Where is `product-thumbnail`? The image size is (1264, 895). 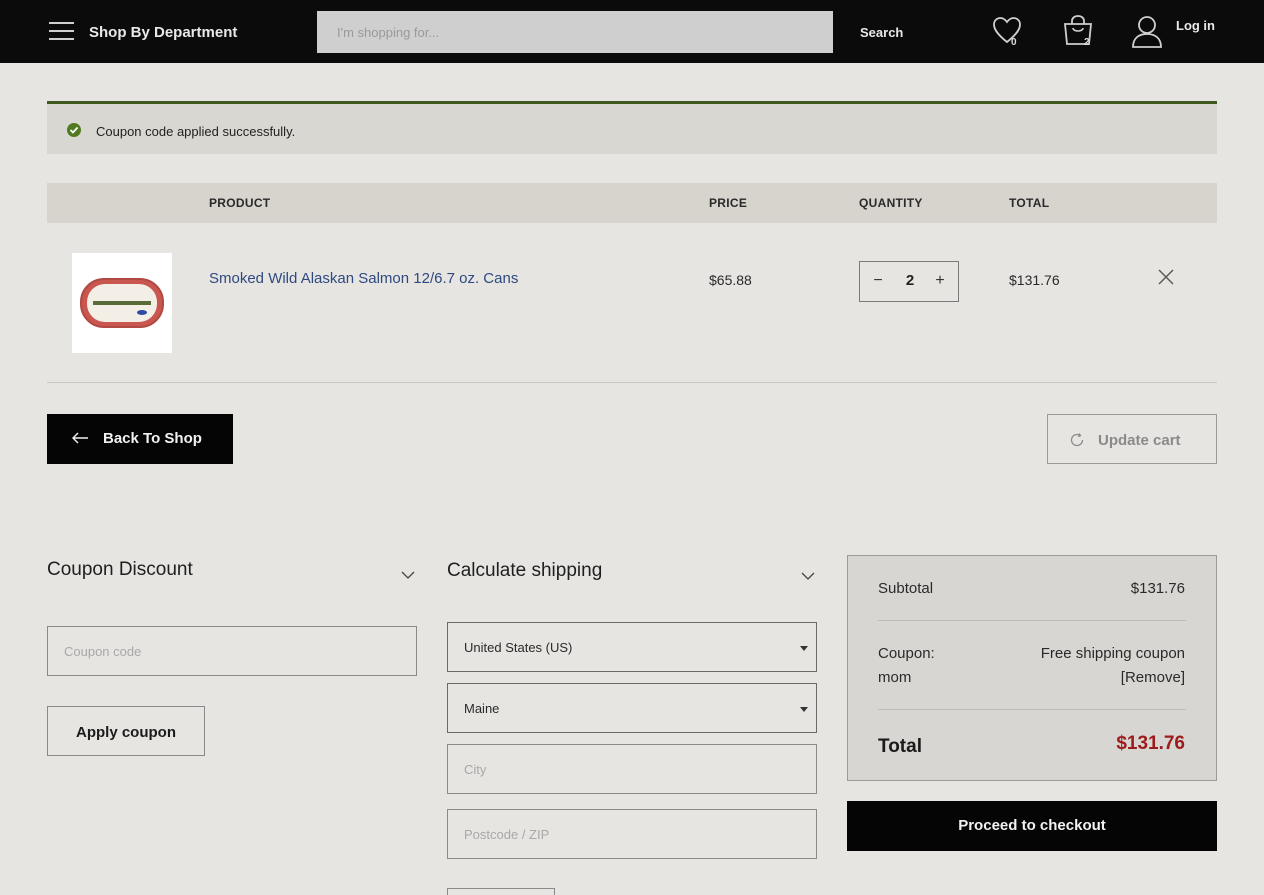
product-thumbnail is located at coordinates (122, 303).